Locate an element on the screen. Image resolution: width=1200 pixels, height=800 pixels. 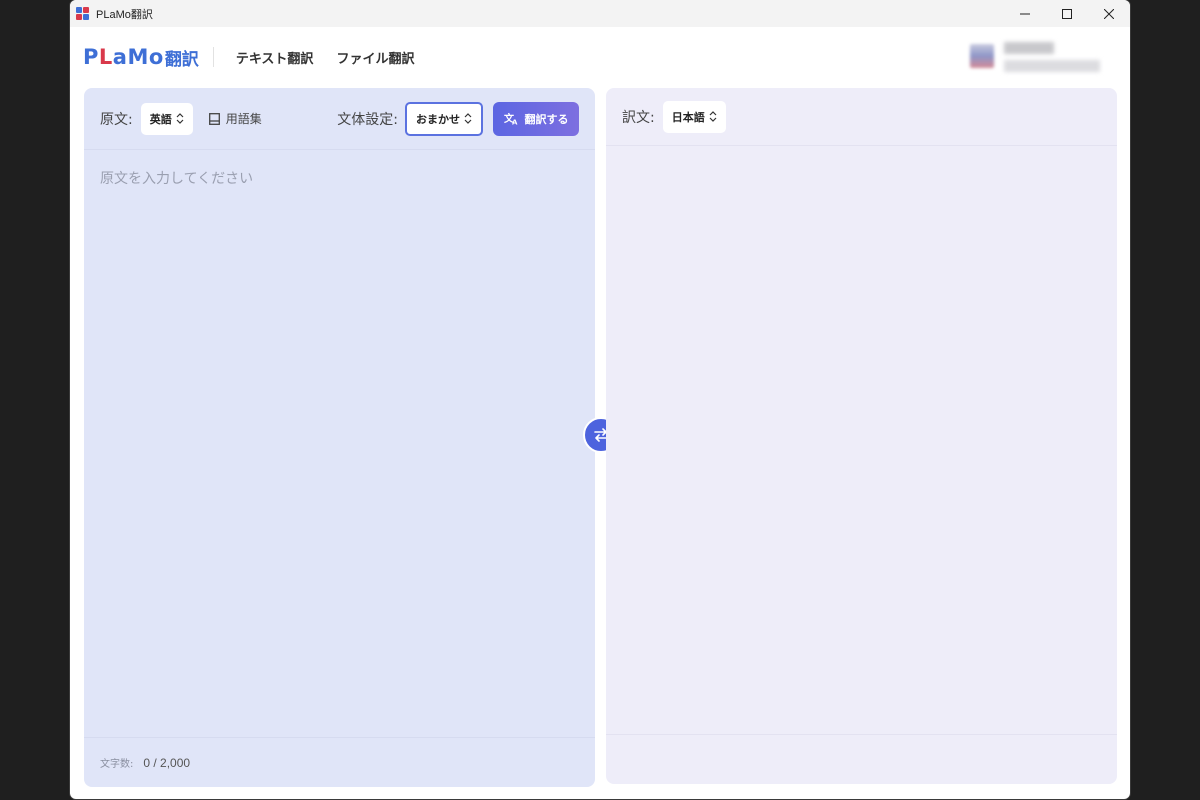
title-bar: PLaMo翻訳 is located at coordinates (600, 13).